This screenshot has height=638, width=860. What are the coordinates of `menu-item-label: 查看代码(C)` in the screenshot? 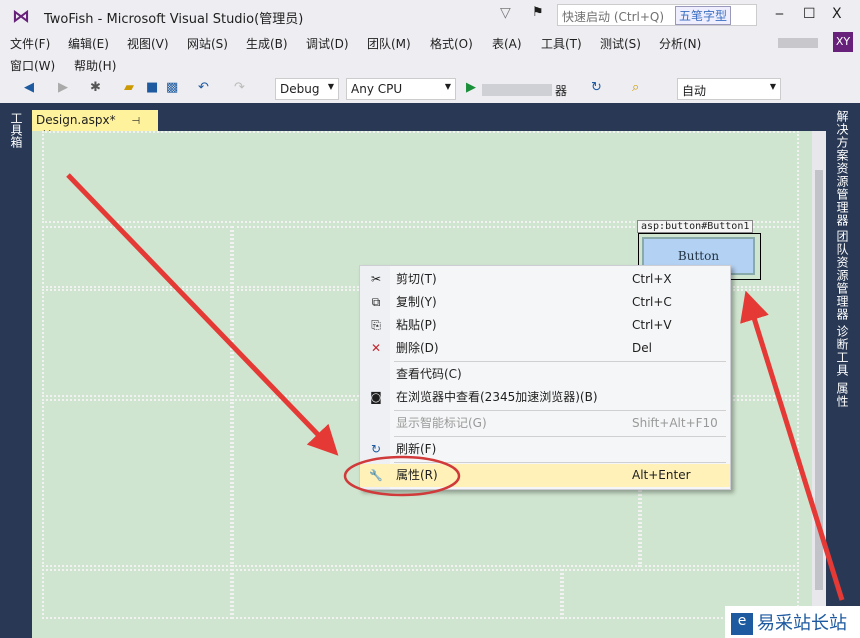 It's located at (429, 374).